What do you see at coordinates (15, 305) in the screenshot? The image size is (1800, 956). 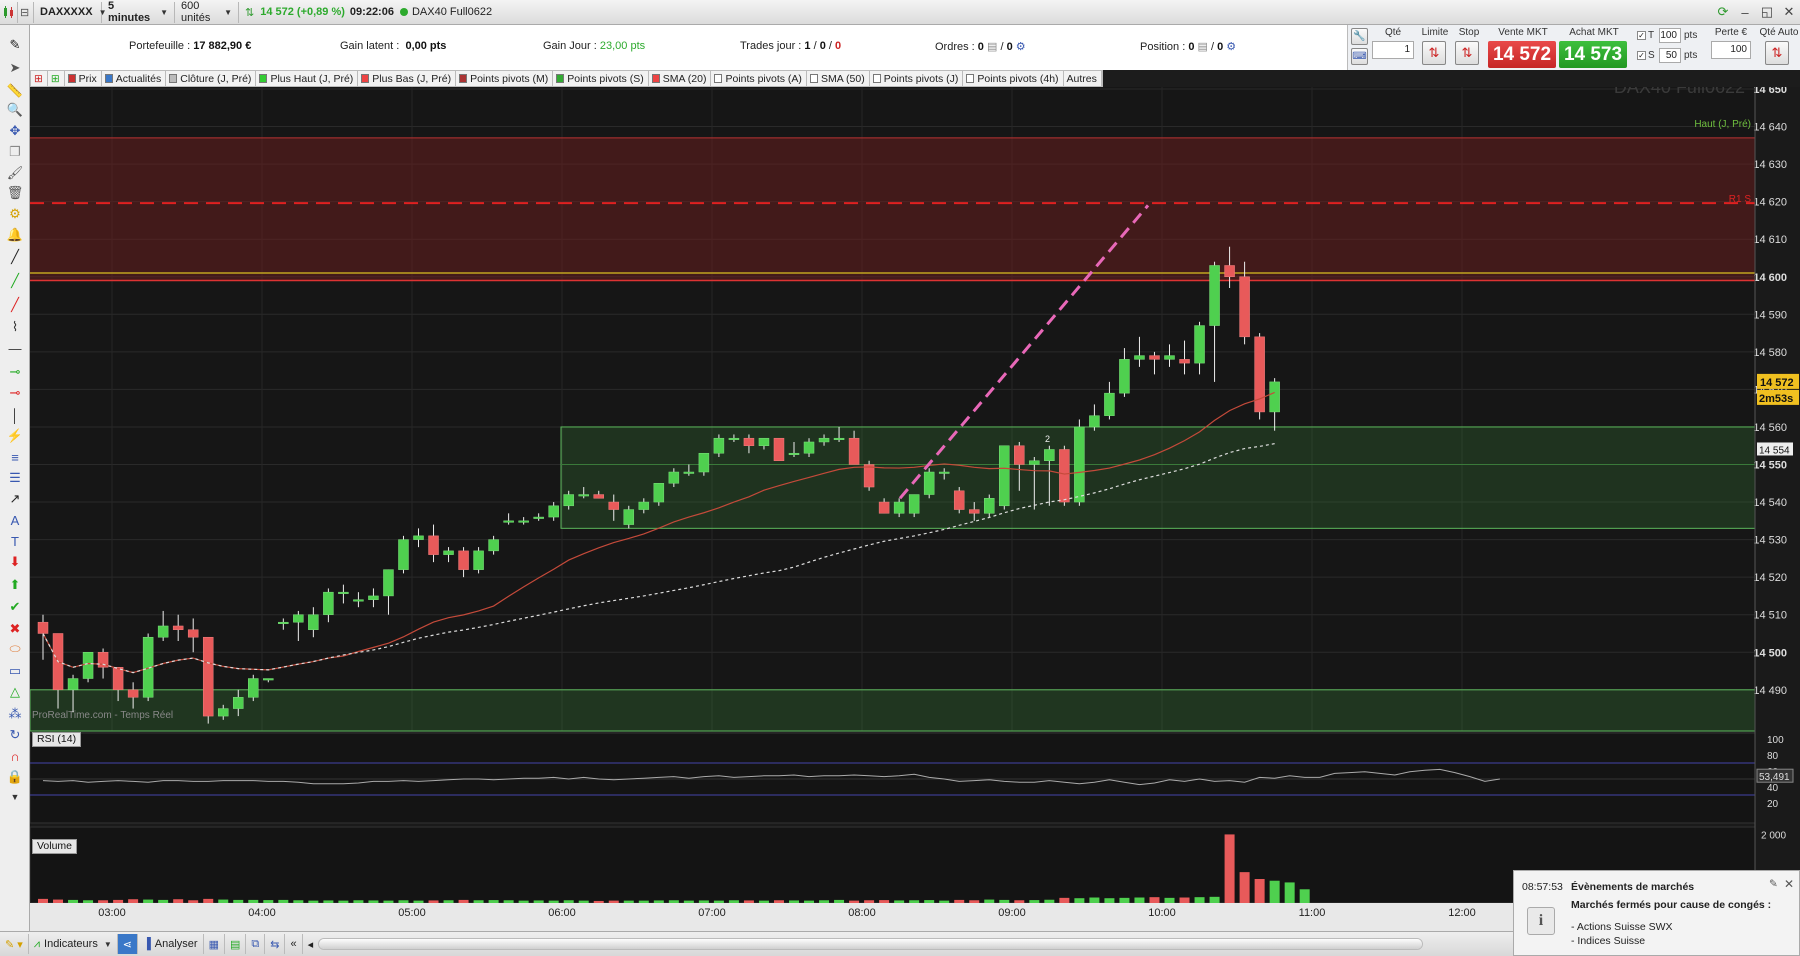 I see `red-line-icon: ╱` at bounding box center [15, 305].